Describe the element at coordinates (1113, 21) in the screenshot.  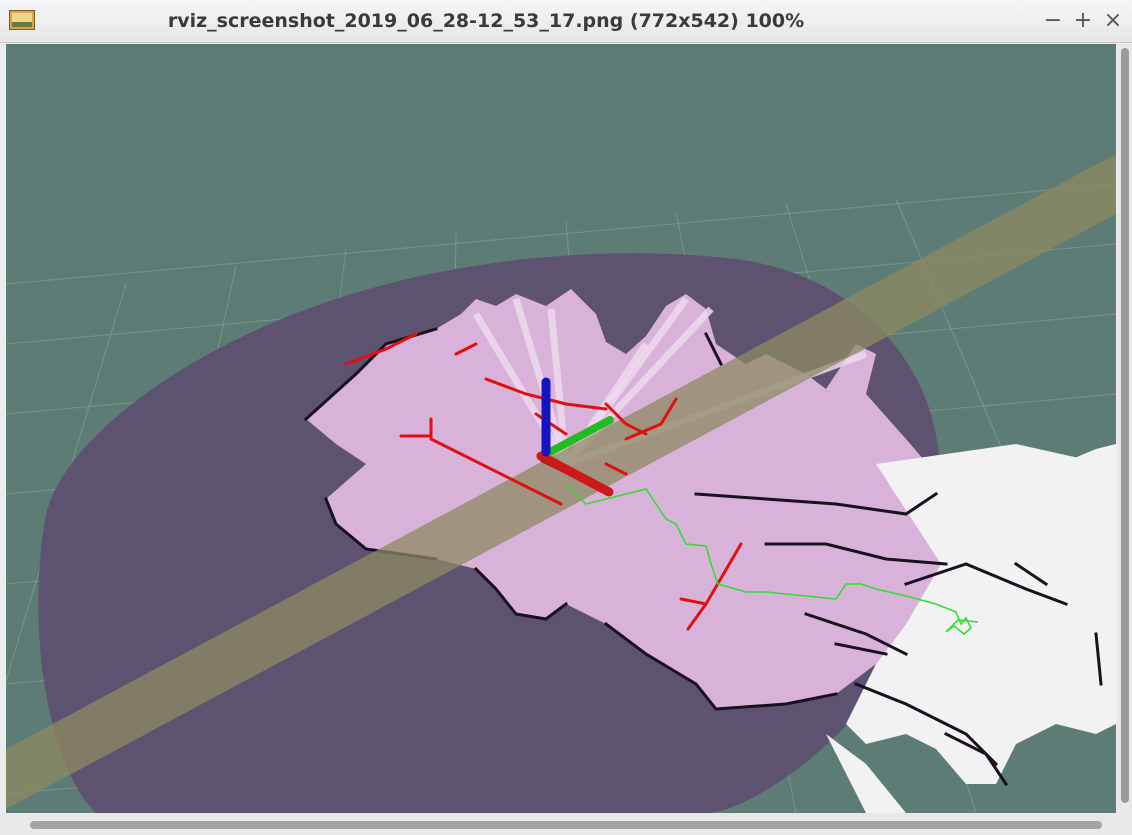
I see `close-button: ×` at that location.